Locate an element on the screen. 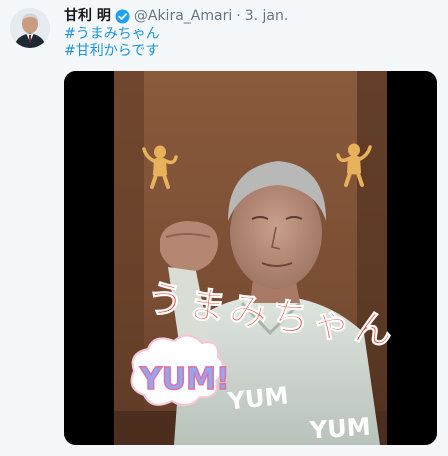 The width and height of the screenshot is (448, 456). avatar-image is located at coordinates (30, 28).